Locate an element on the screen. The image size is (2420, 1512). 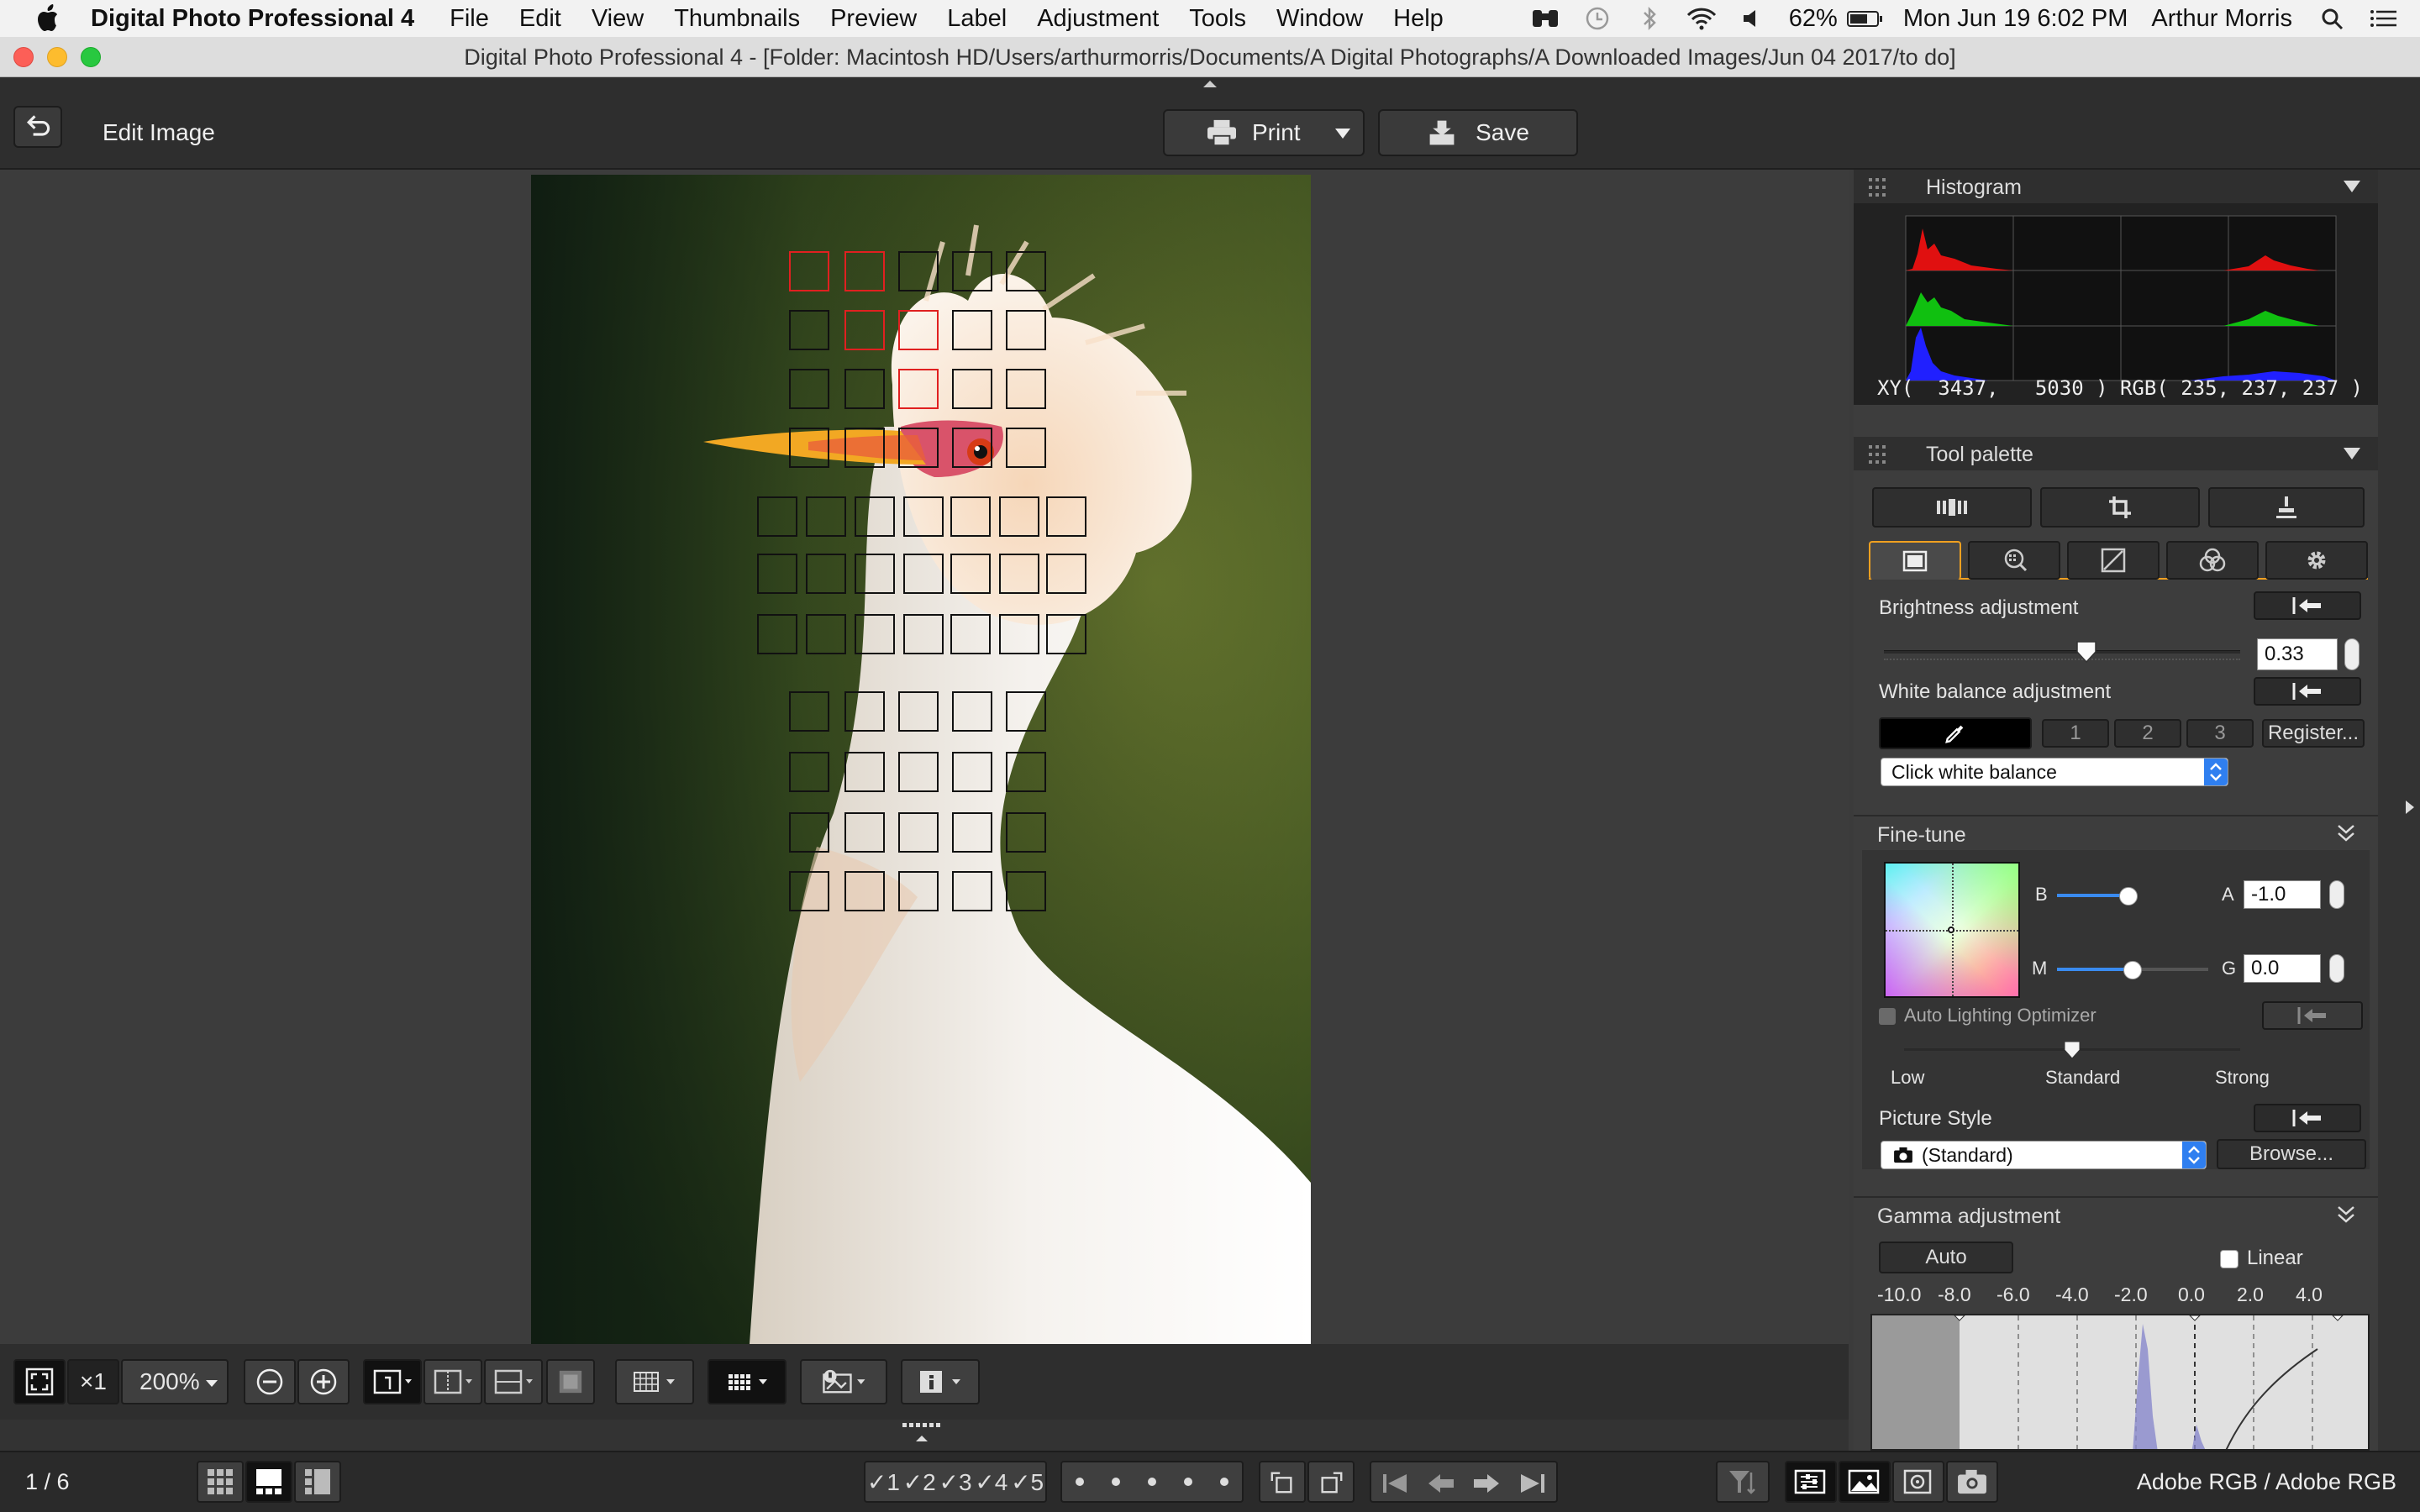
menu-tools: Tools is located at coordinates (1217, 19).